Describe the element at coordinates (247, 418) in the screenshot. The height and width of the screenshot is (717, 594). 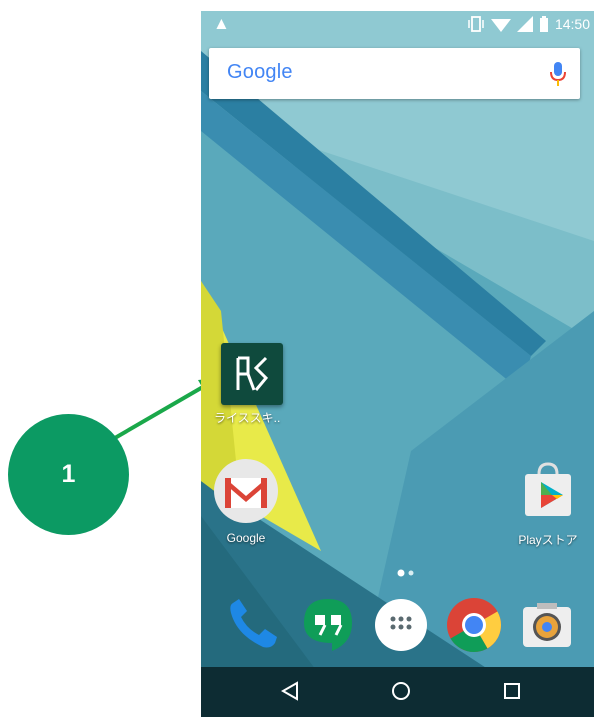
I see `app-label: ライススキ..` at that location.